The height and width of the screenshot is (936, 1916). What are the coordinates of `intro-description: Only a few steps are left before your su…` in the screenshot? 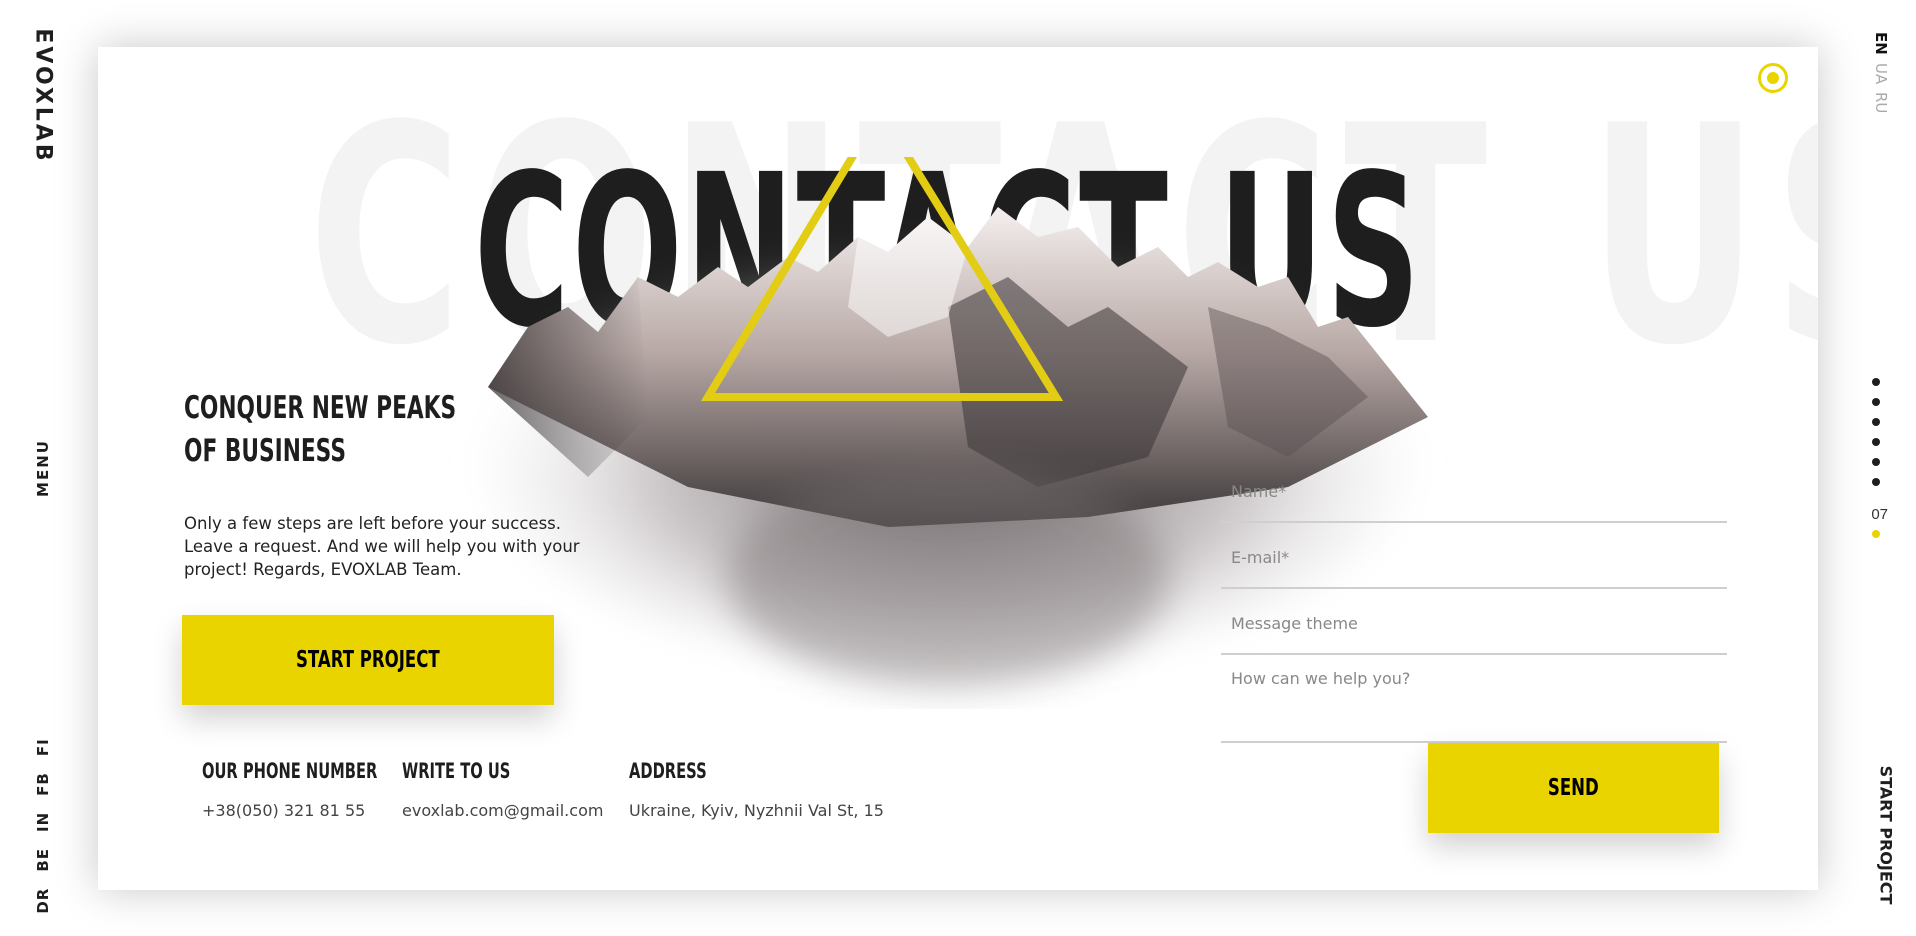 It's located at (382, 546).